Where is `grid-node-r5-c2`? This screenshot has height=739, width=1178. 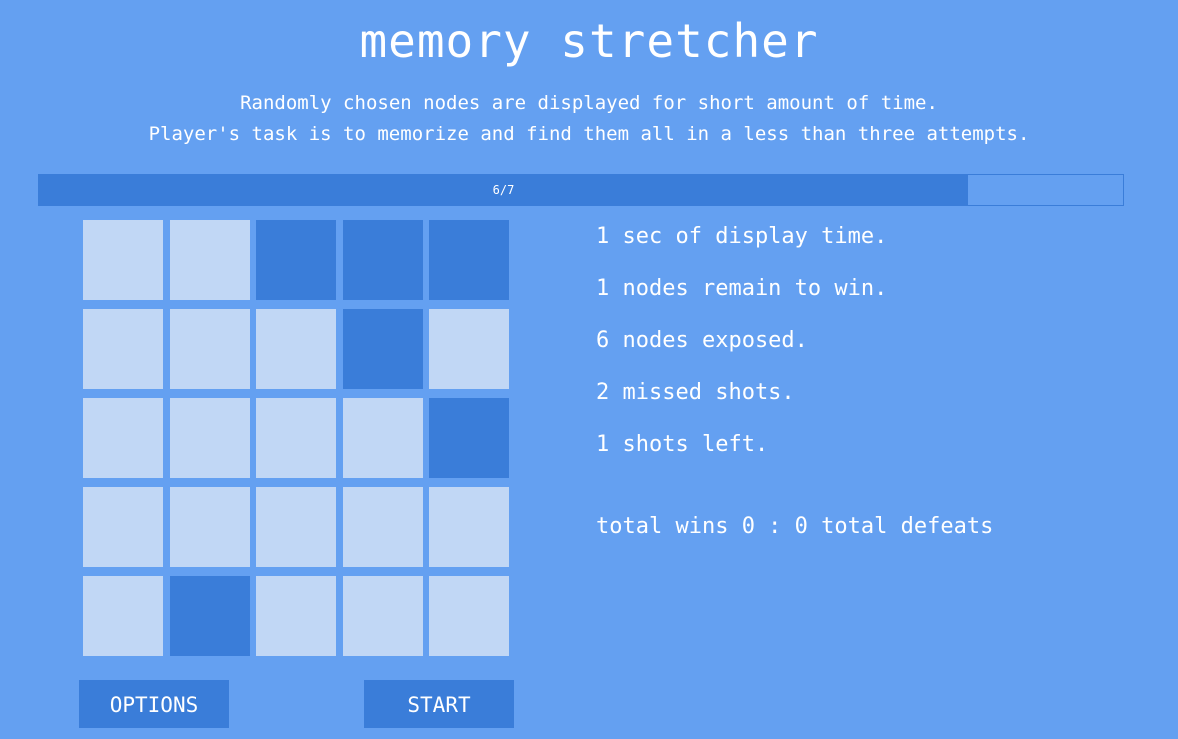 grid-node-r5-c2 is located at coordinates (209, 616).